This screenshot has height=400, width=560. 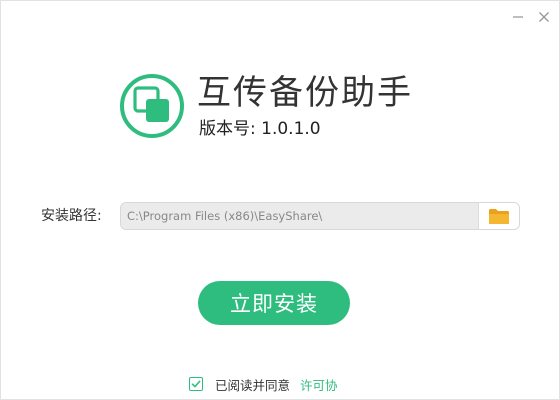 I want to click on agreement-row: 已阅读并同意 许可协, so click(x=263, y=384).